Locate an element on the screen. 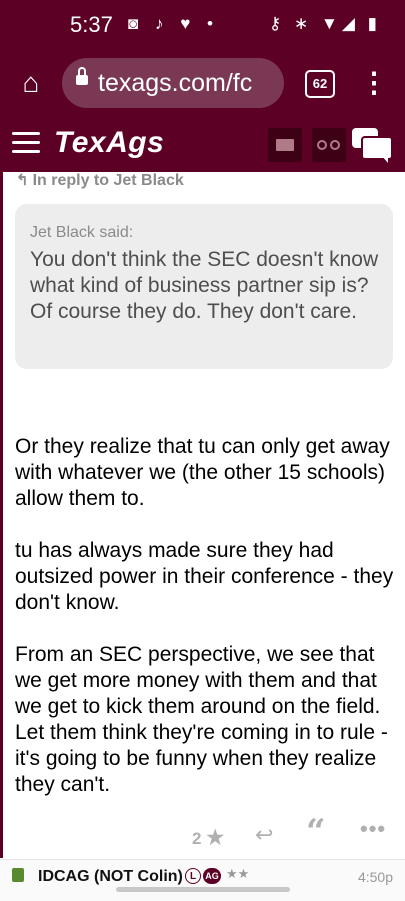 Image resolution: width=405 pixels, height=901 pixels. status-bar: 5:37 ◙ ♪ ♥ • ⚷ ∗ ▼◢ ▮ is located at coordinates (202, 25).